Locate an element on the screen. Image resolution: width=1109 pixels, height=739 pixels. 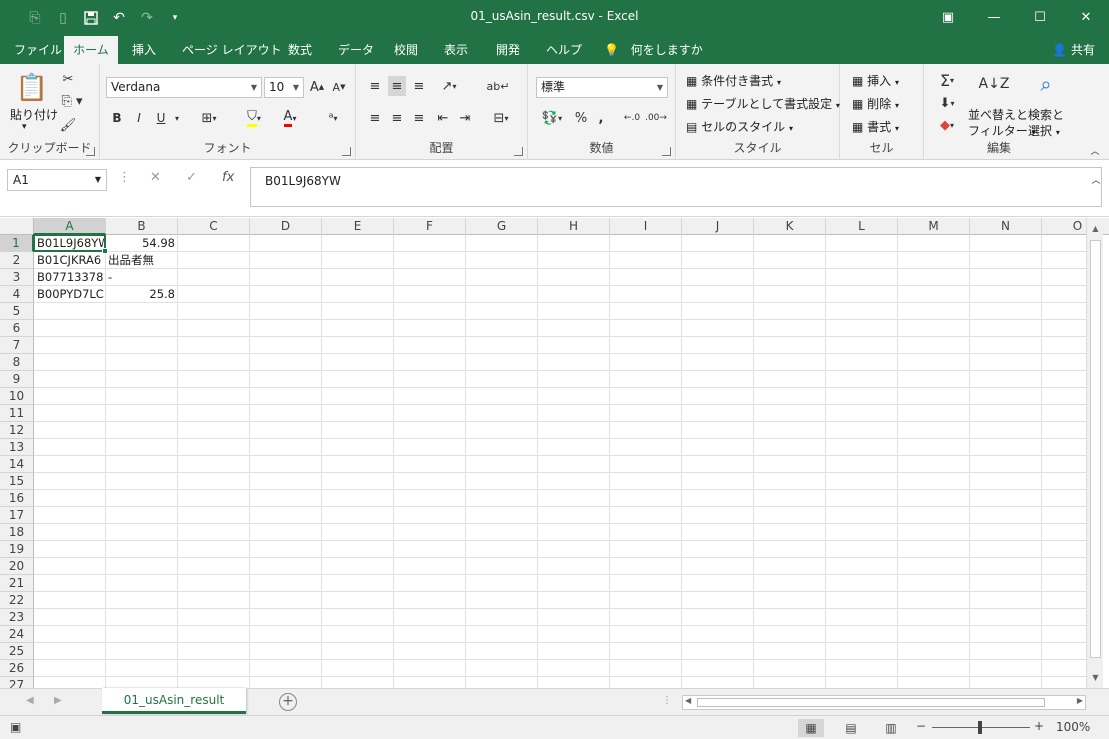
paste-button: 貼り付け is located at coordinates (34, 114).